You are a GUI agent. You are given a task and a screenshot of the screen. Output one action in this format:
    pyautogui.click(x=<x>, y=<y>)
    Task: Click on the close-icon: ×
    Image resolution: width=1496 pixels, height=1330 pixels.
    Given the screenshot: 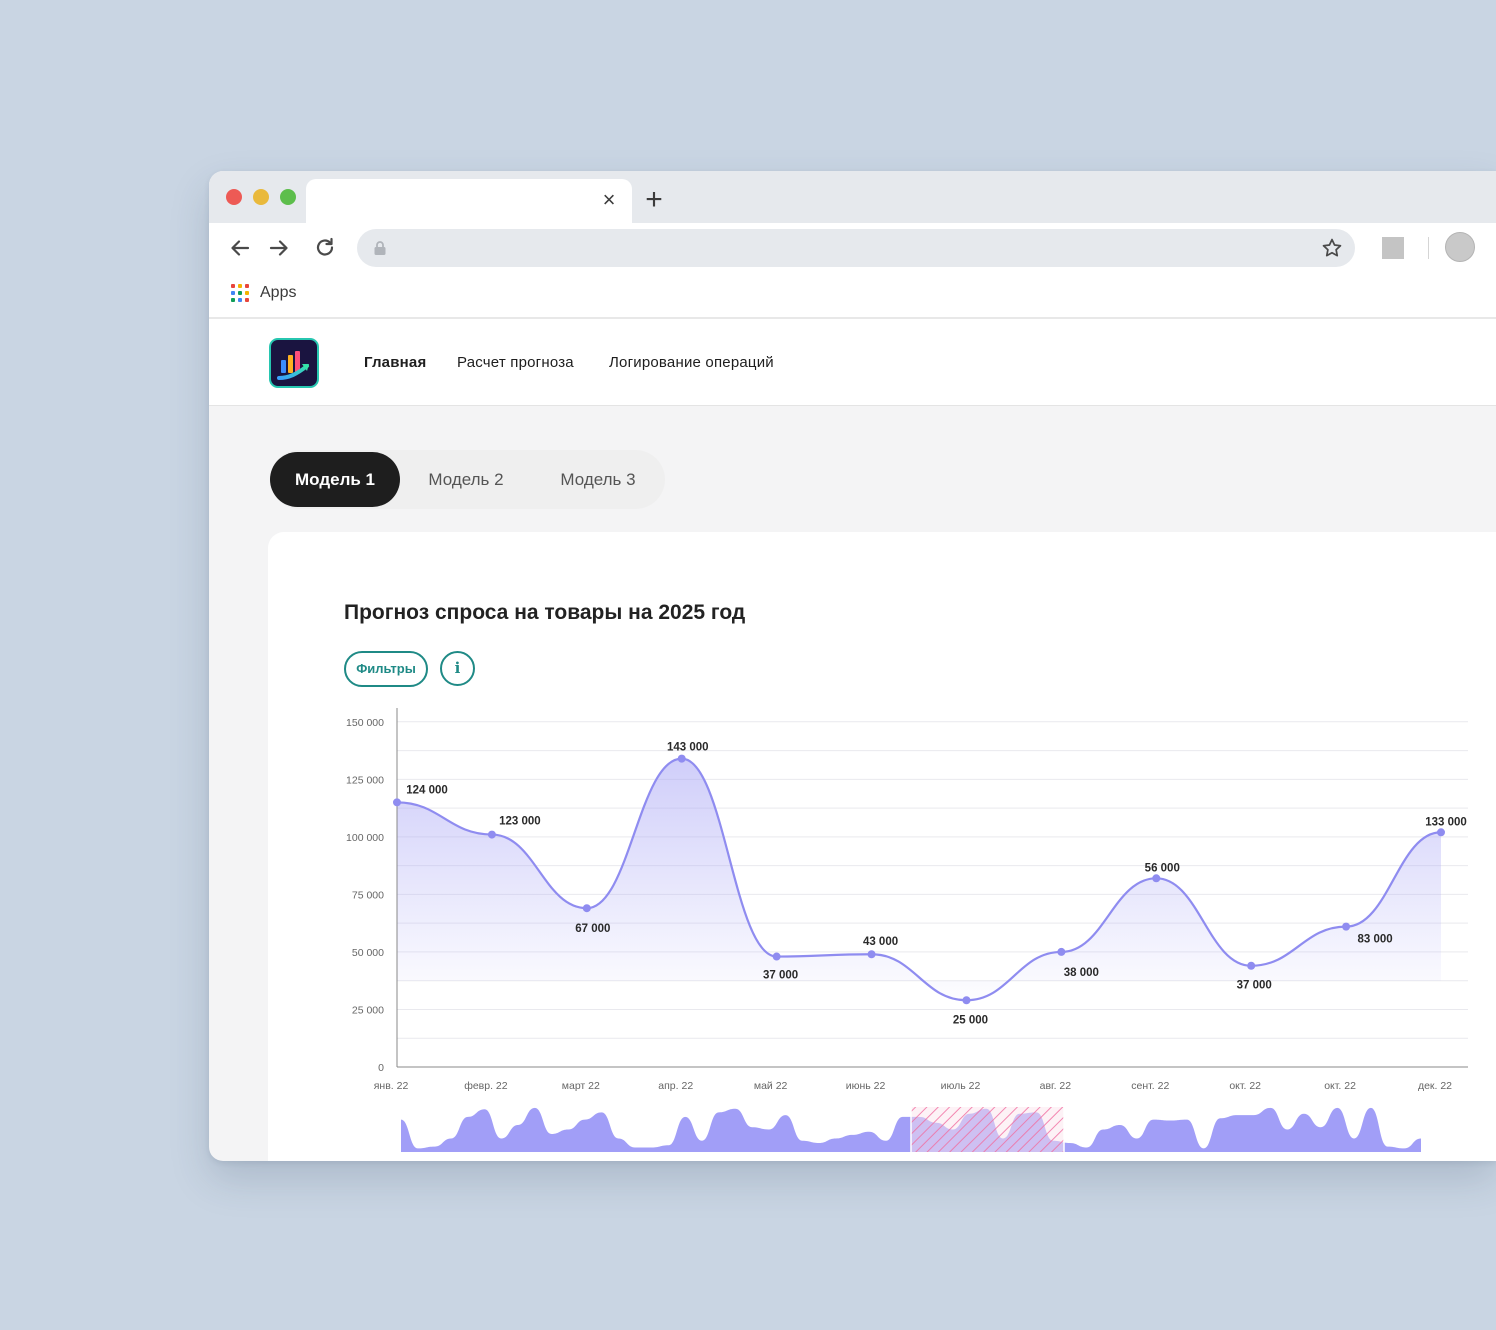 What is the action you would take?
    pyautogui.click(x=609, y=200)
    